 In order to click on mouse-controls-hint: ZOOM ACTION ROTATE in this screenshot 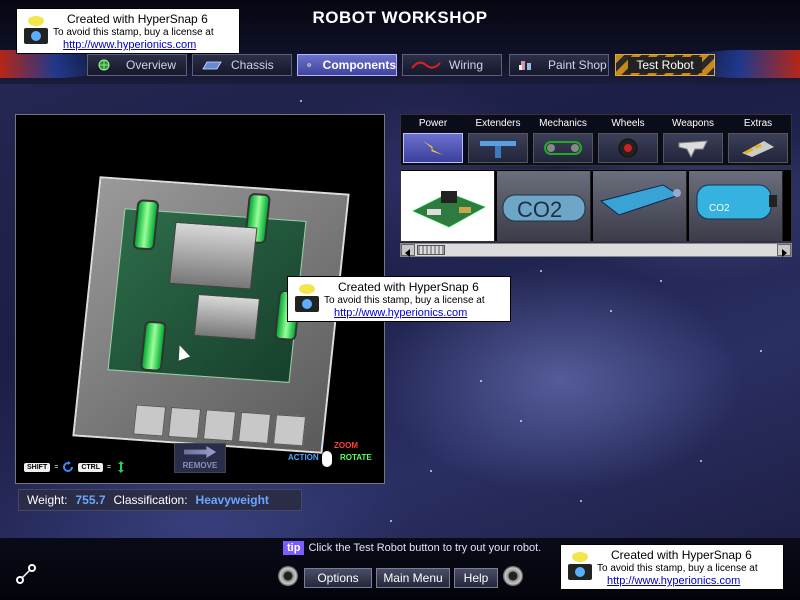, I will do `click(333, 457)`.